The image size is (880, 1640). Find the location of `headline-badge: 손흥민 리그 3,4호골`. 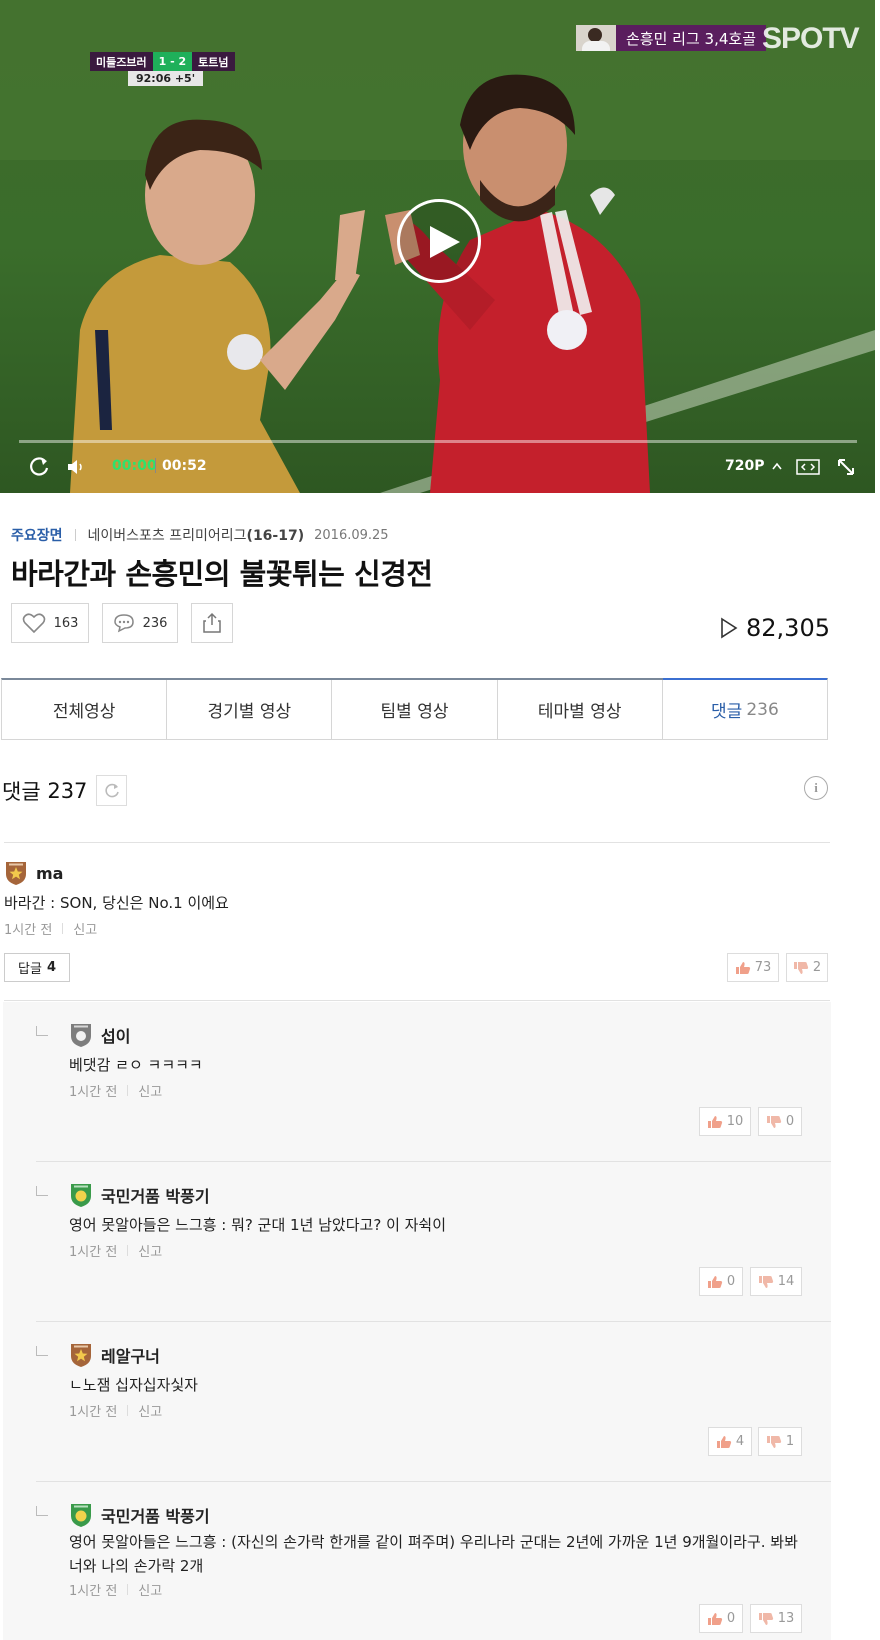

headline-badge: 손흥민 리그 3,4호골 is located at coordinates (671, 38).